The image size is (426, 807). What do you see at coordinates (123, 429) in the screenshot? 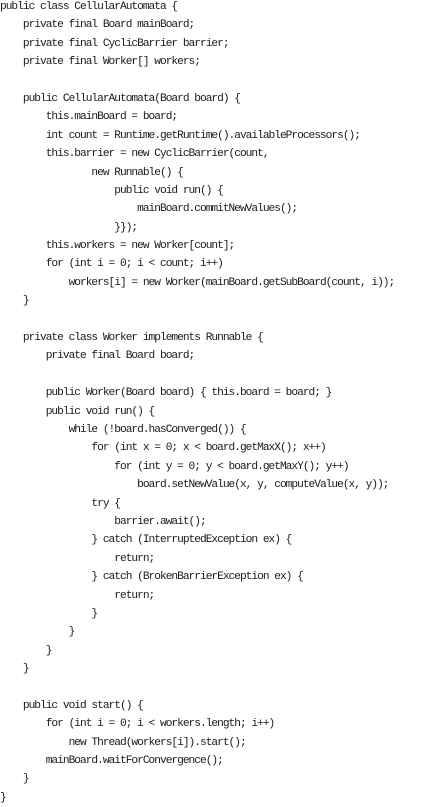
I see `code-line: while (!board.hasConverged()) {` at bounding box center [123, 429].